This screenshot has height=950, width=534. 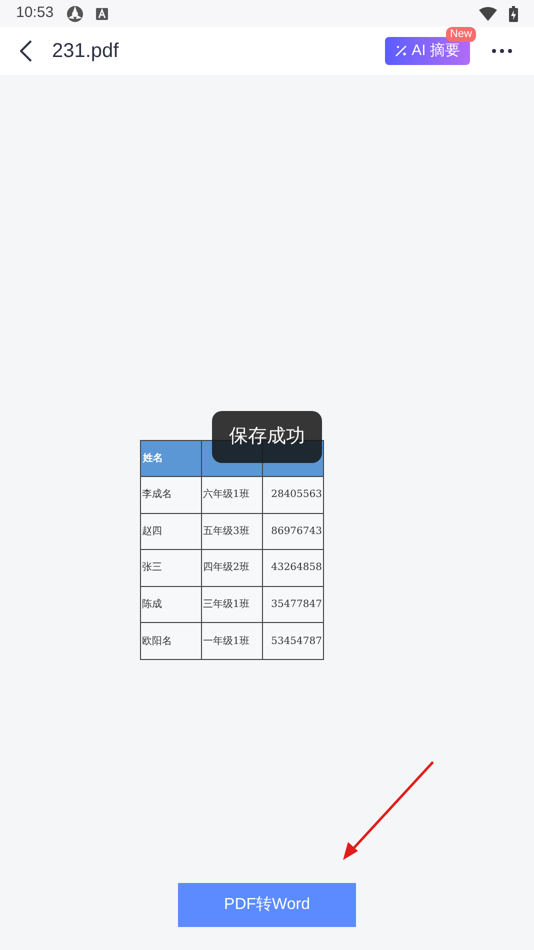 What do you see at coordinates (85, 51) in the screenshot?
I see `file-title: 231.pdf` at bounding box center [85, 51].